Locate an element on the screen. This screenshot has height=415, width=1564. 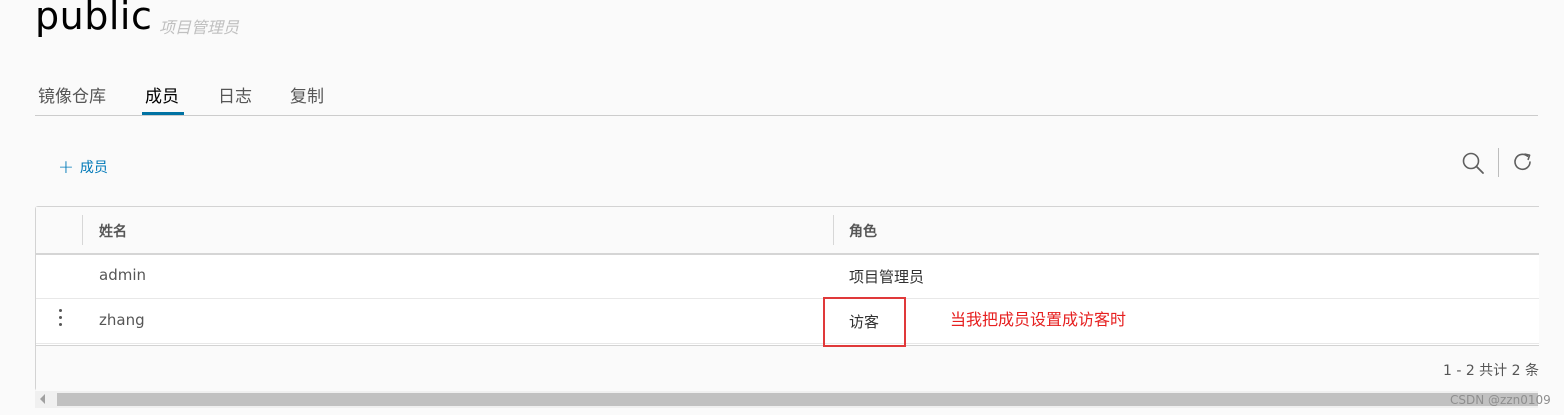
table-row: zhang 访客 is located at coordinates (787, 321).